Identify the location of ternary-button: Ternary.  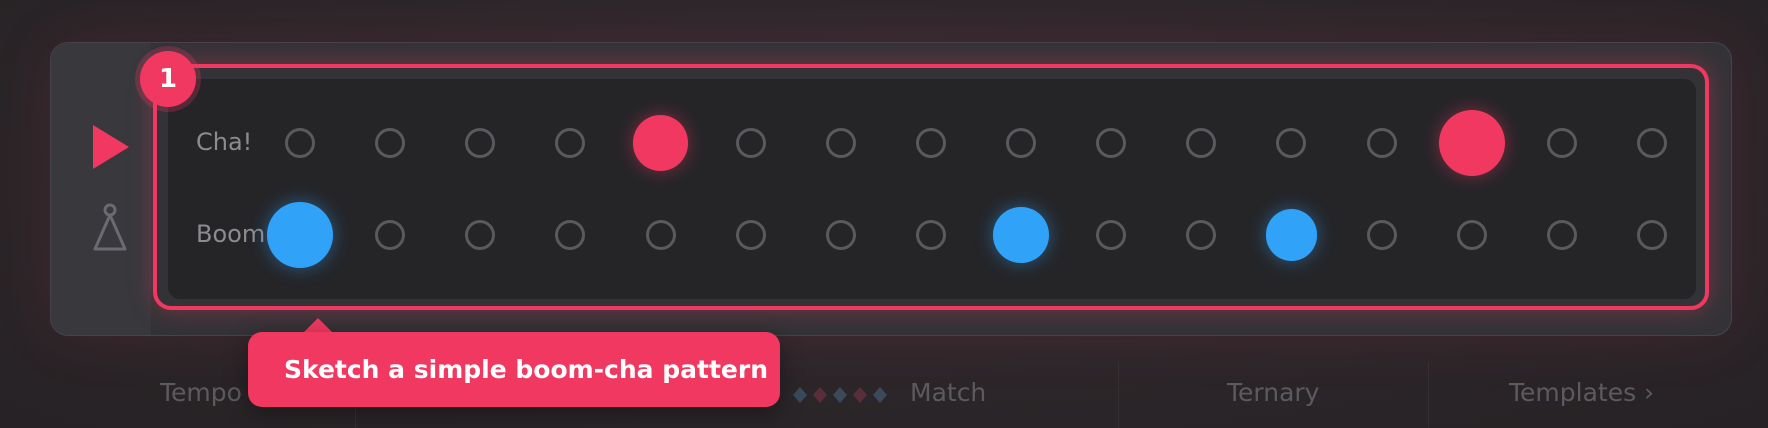
(1273, 392).